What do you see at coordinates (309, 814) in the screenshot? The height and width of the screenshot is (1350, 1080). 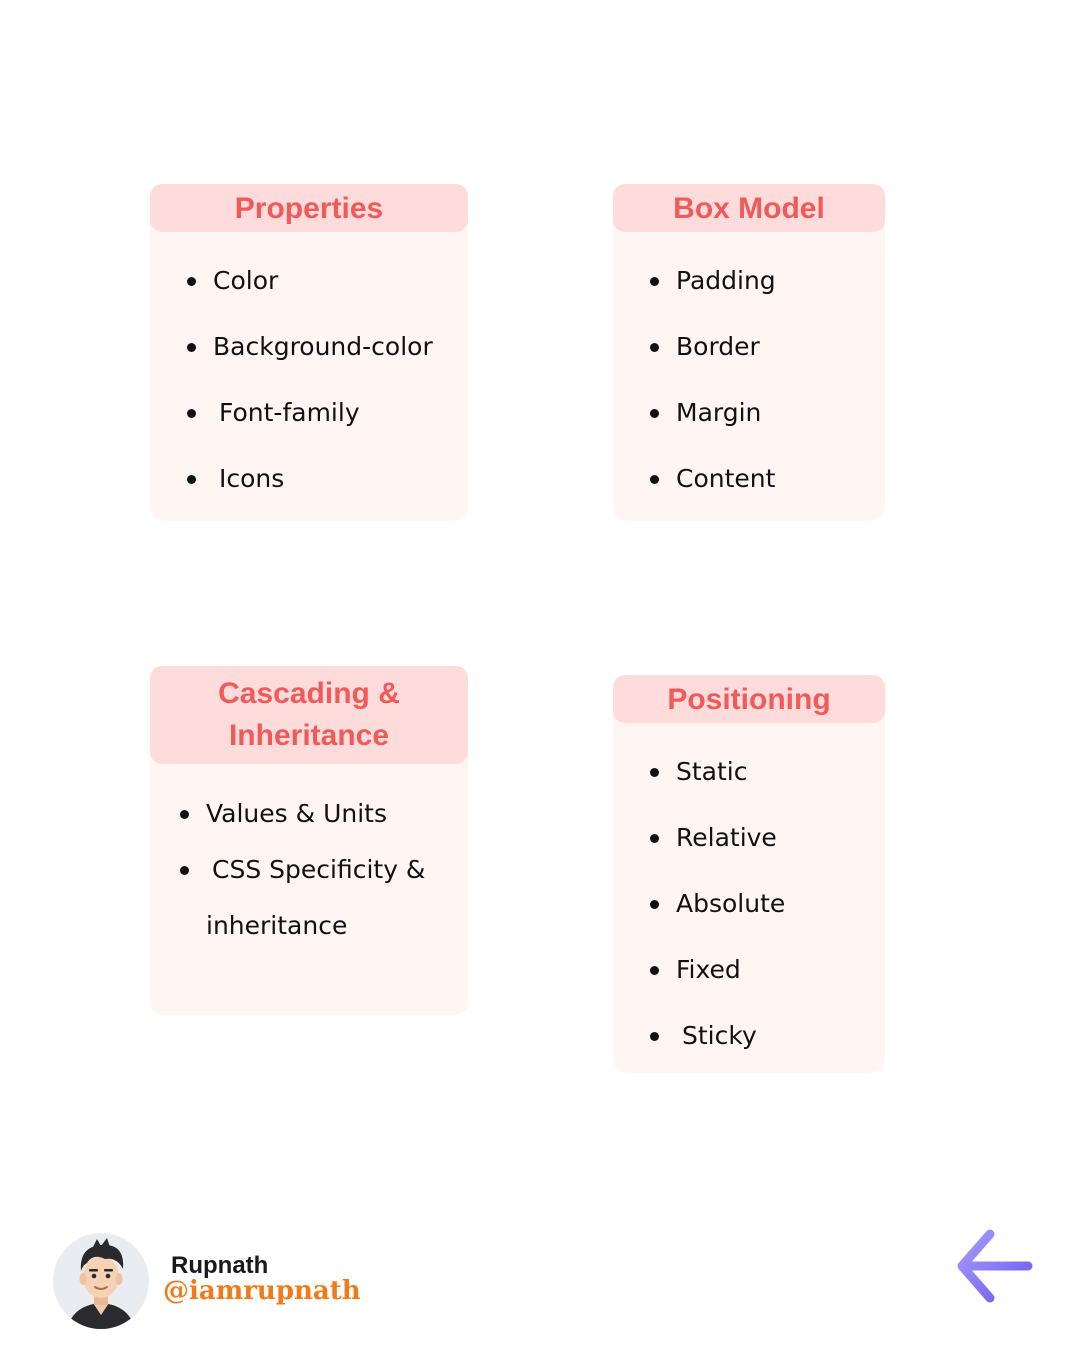 I see `list-item: Values & Units` at bounding box center [309, 814].